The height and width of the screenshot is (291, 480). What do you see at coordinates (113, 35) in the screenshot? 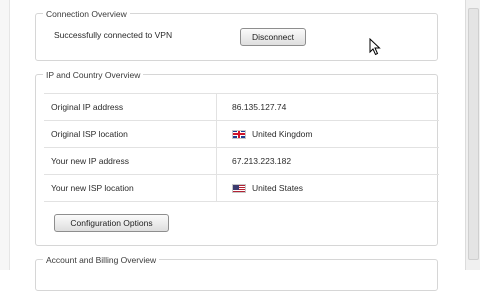
I see `connection-status-text: Successfully connected to VPN` at bounding box center [113, 35].